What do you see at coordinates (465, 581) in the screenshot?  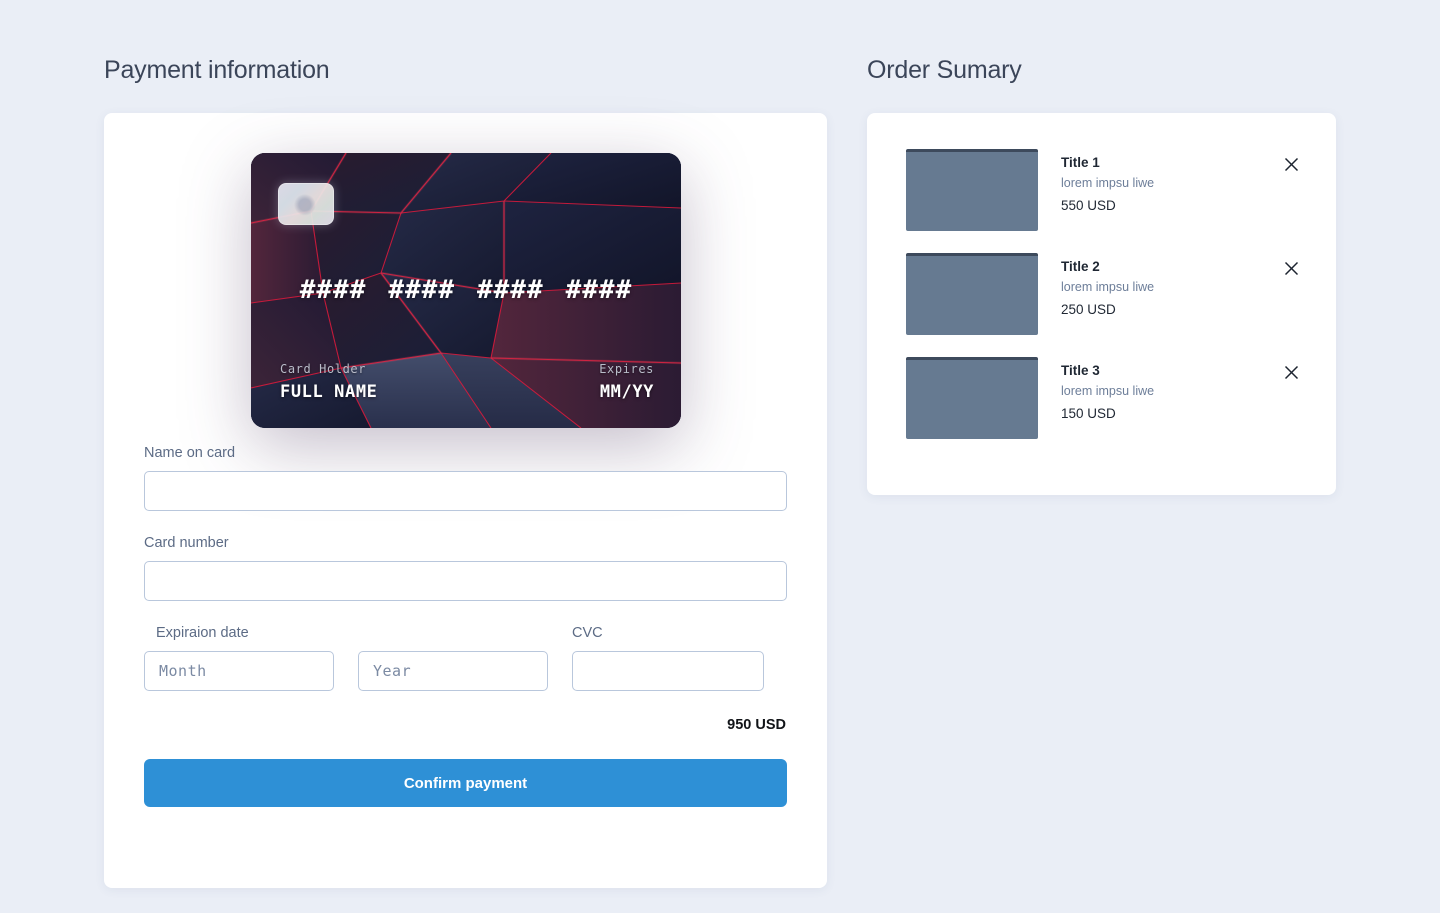 I see `card-number-input` at bounding box center [465, 581].